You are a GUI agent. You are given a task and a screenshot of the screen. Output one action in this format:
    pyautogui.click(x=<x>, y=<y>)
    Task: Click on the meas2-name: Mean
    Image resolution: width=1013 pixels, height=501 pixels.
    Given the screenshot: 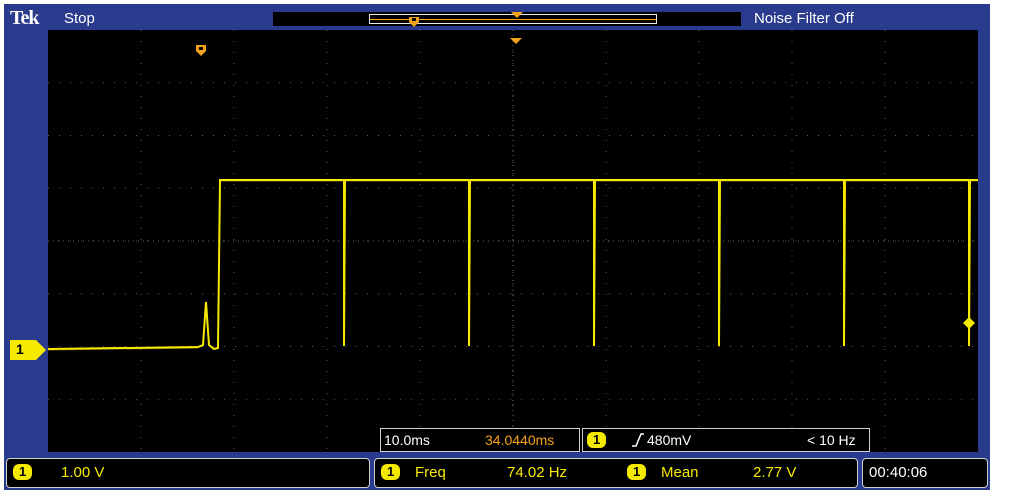 What is the action you would take?
    pyautogui.click(x=680, y=472)
    